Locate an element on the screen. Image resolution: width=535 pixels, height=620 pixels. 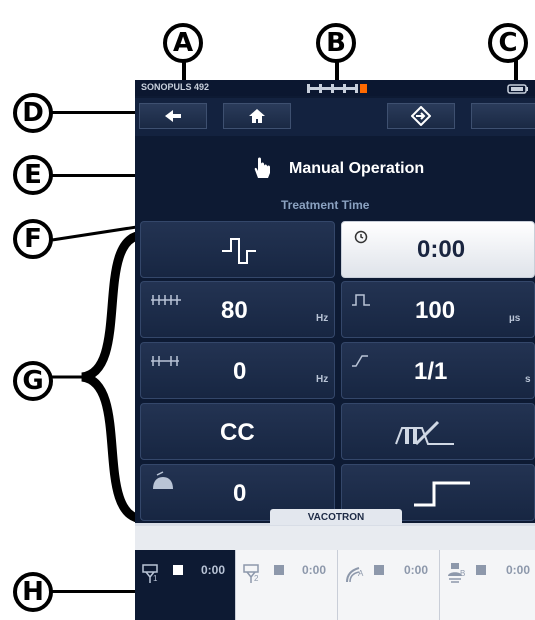
channel-a: A 0:00 is located at coordinates (388, 585).